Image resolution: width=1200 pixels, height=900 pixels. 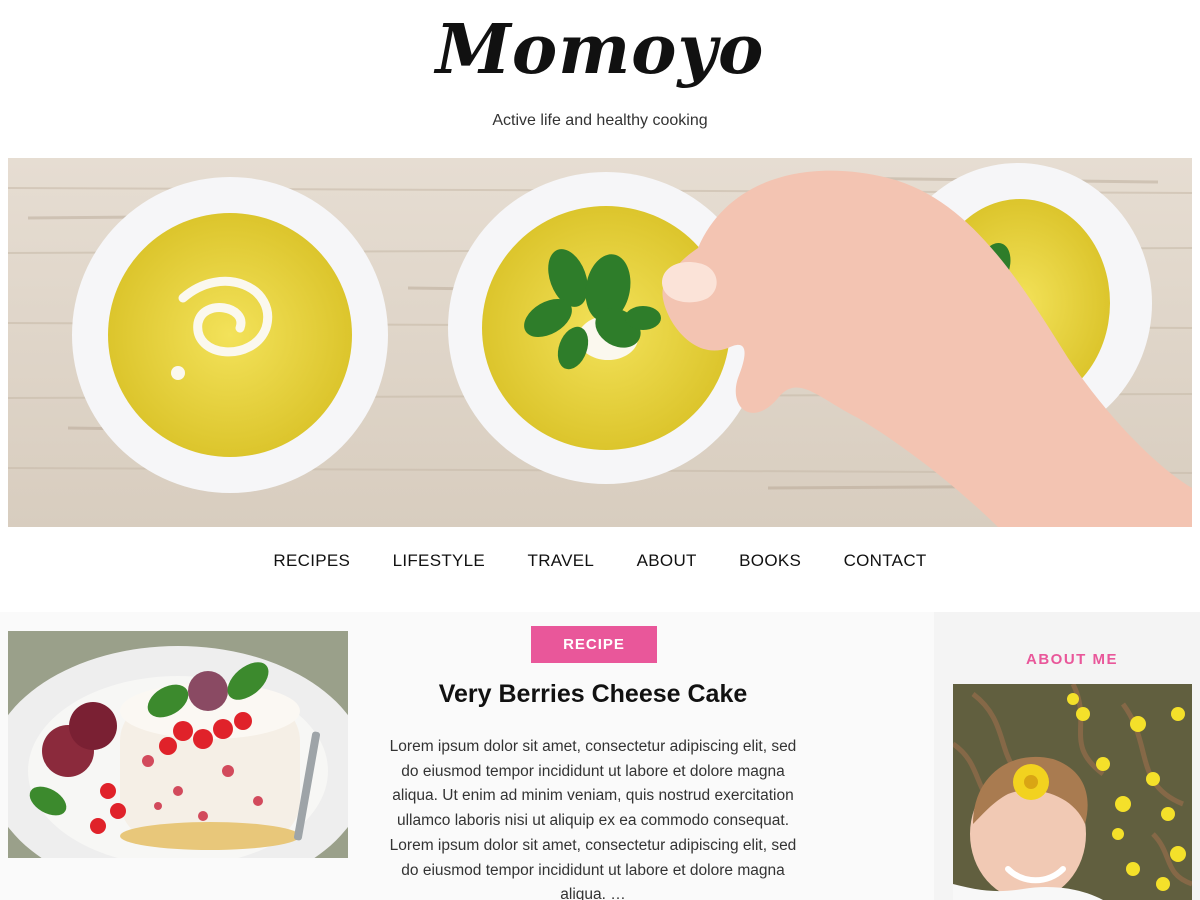 I want to click on nav-item-travel: TRAVEL, so click(x=561, y=561).